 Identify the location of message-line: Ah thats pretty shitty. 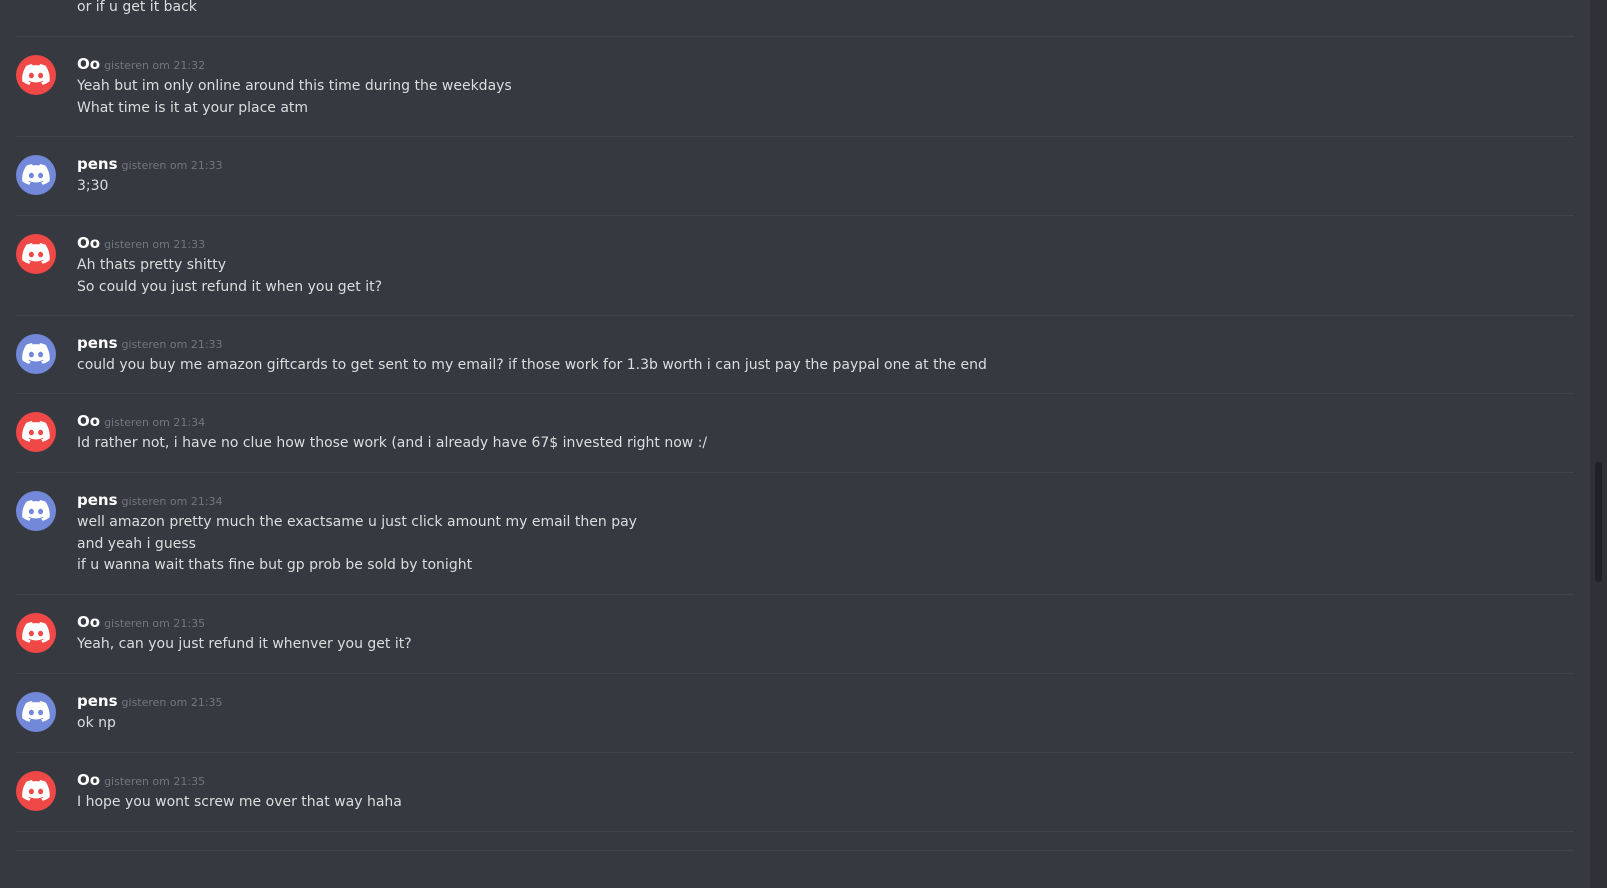
(152, 265).